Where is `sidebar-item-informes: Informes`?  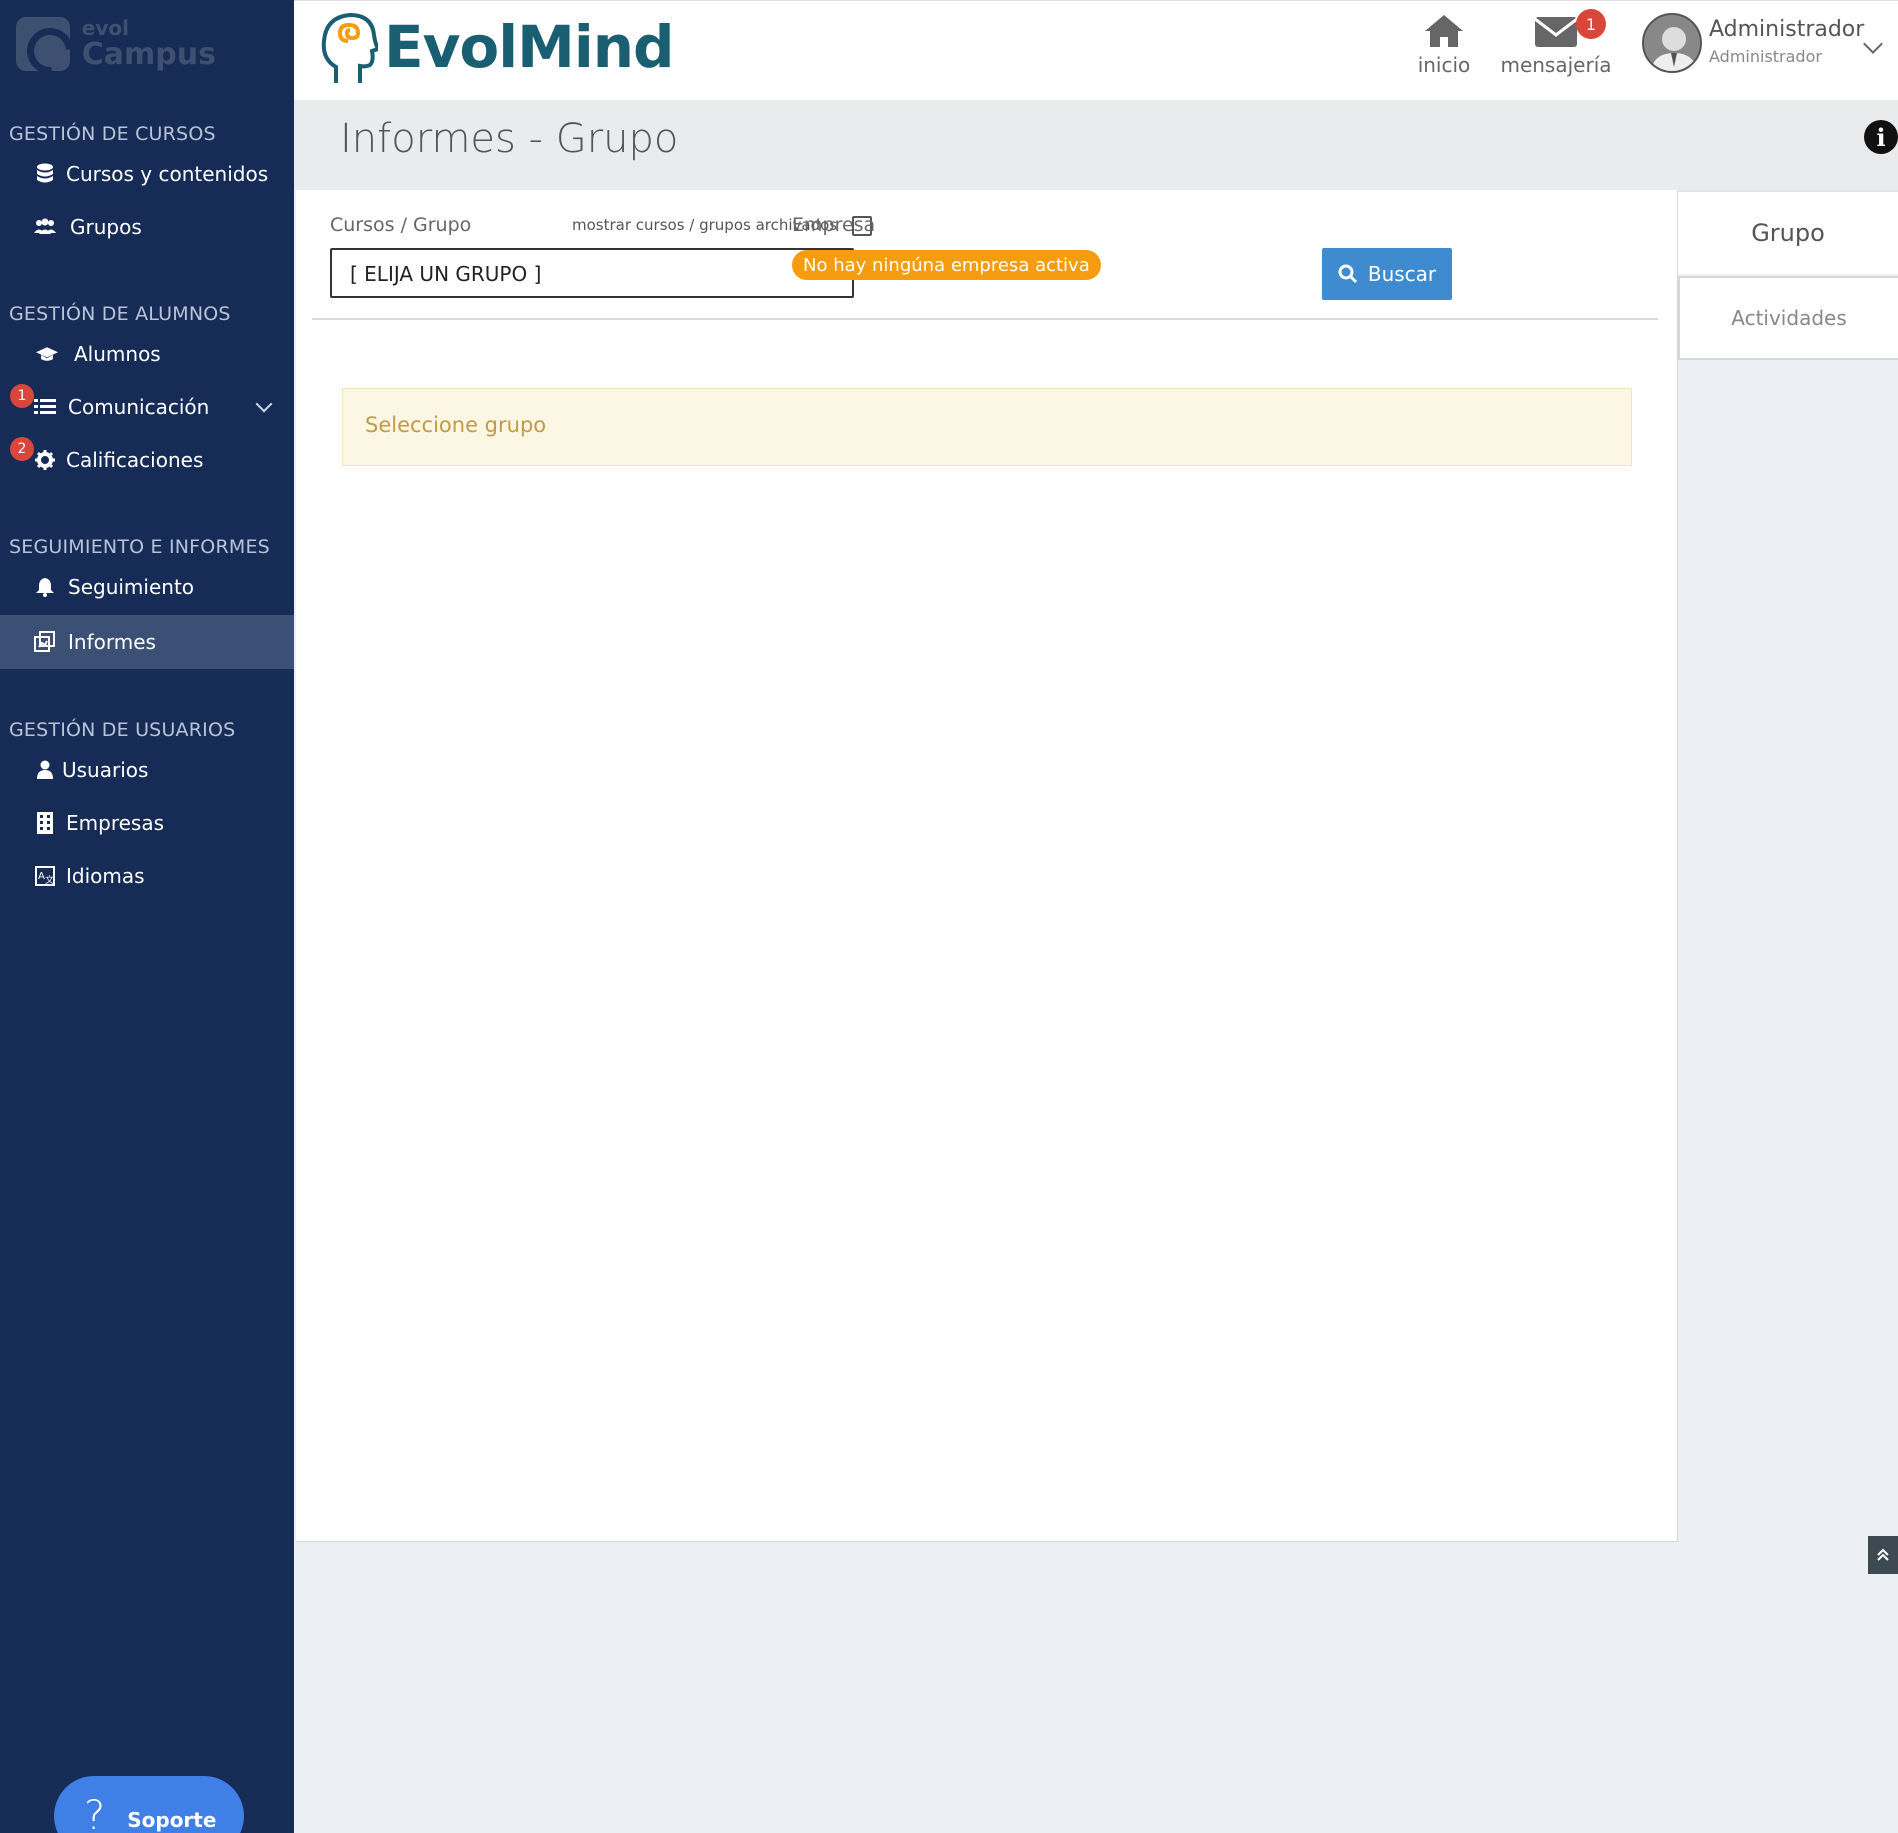
sidebar-item-informes: Informes is located at coordinates (147, 642).